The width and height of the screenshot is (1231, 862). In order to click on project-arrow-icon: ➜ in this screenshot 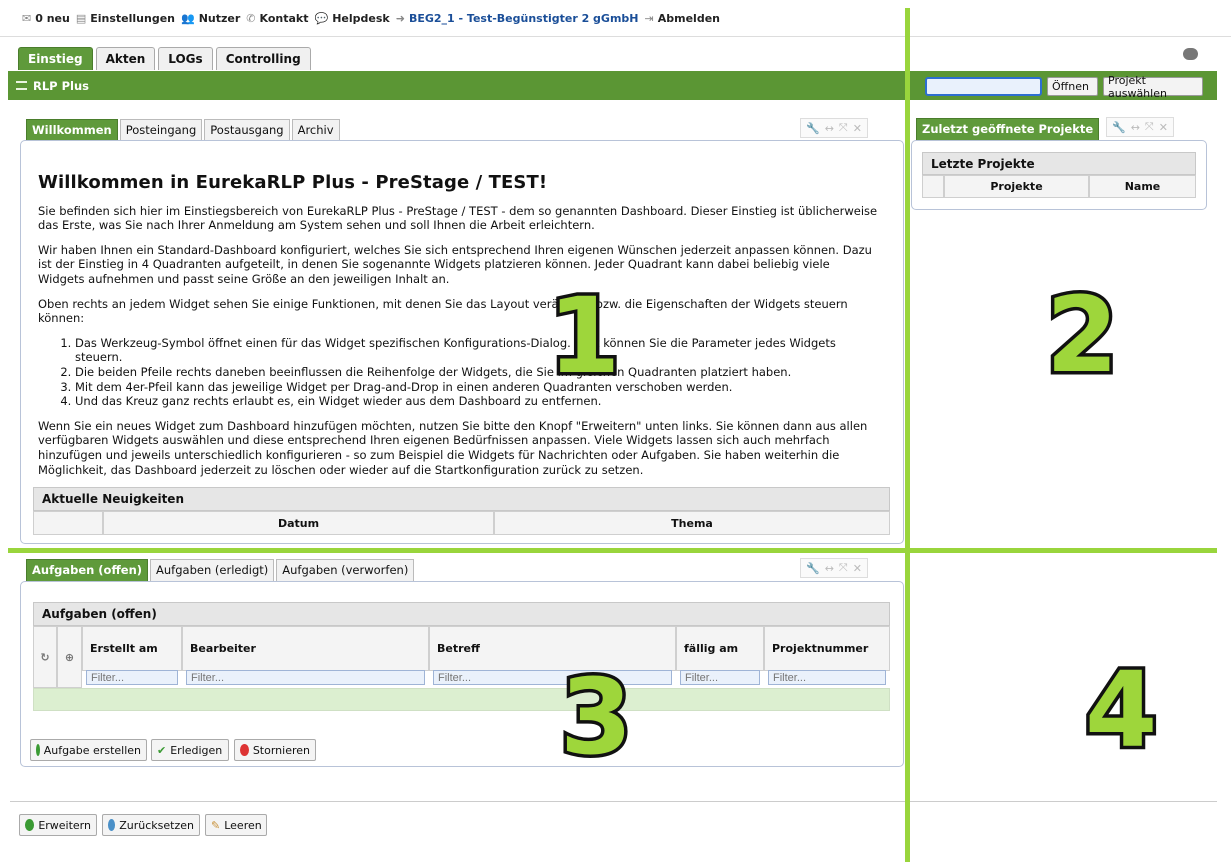, I will do `click(400, 18)`.